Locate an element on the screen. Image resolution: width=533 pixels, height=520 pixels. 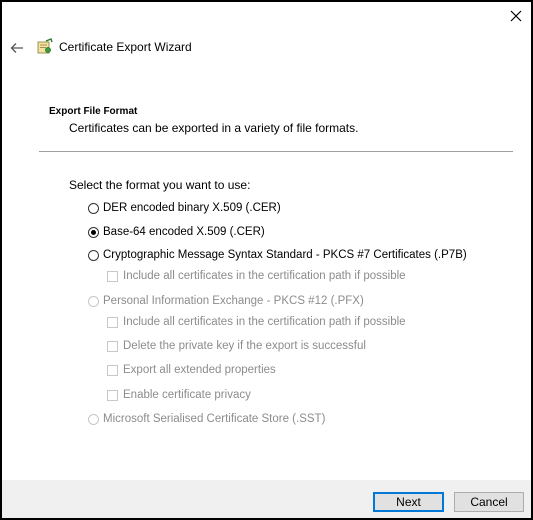
format-prompt: Select the format you want to use: is located at coordinates (160, 185).